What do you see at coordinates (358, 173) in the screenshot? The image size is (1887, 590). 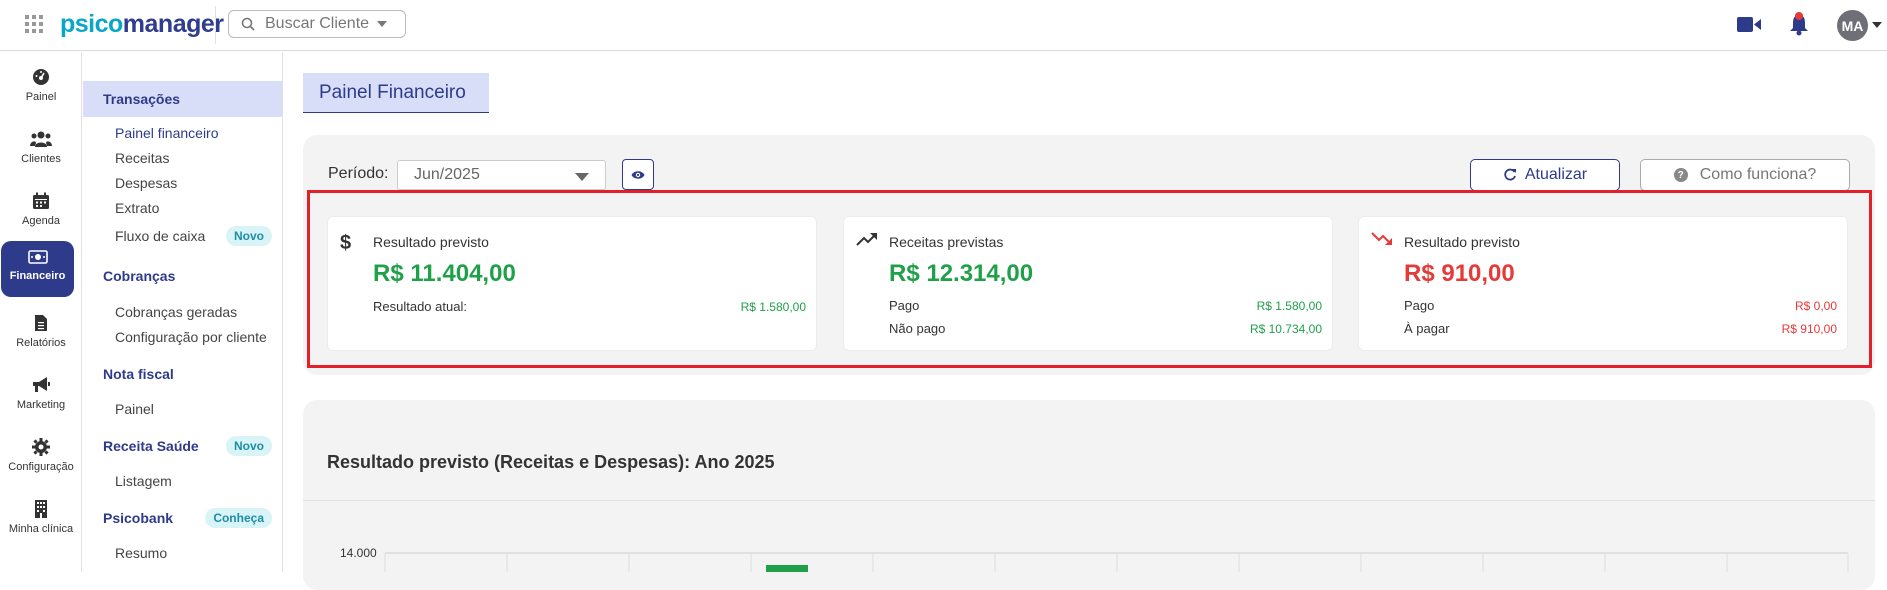 I see `periodo-label: Período:` at bounding box center [358, 173].